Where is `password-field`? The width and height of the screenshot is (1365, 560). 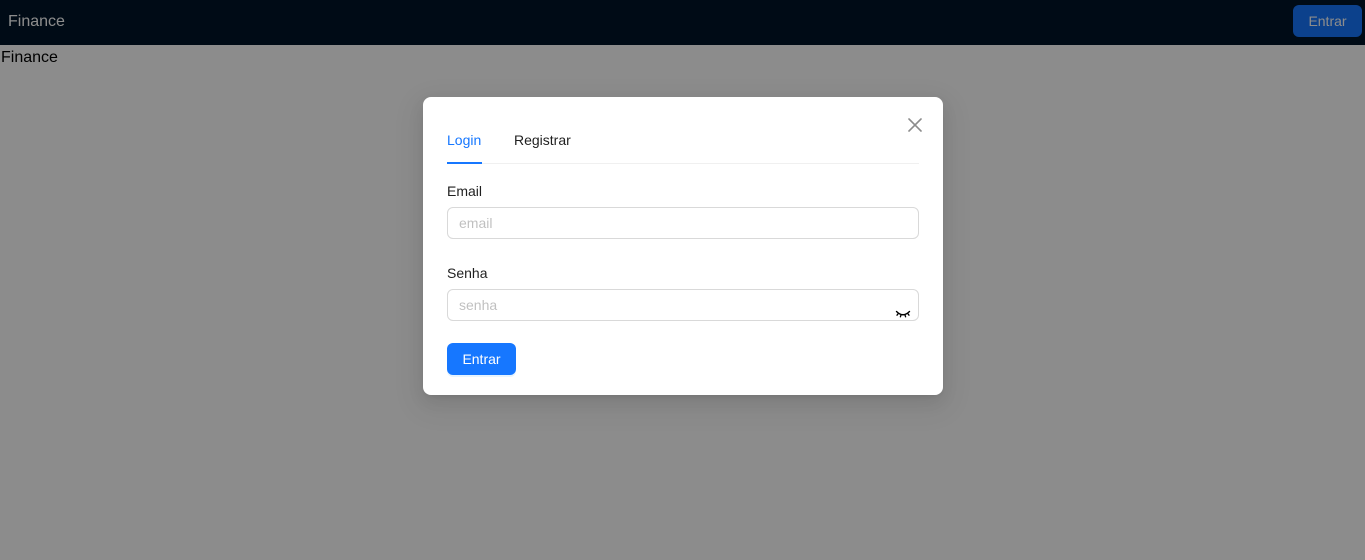
password-field is located at coordinates (683, 305).